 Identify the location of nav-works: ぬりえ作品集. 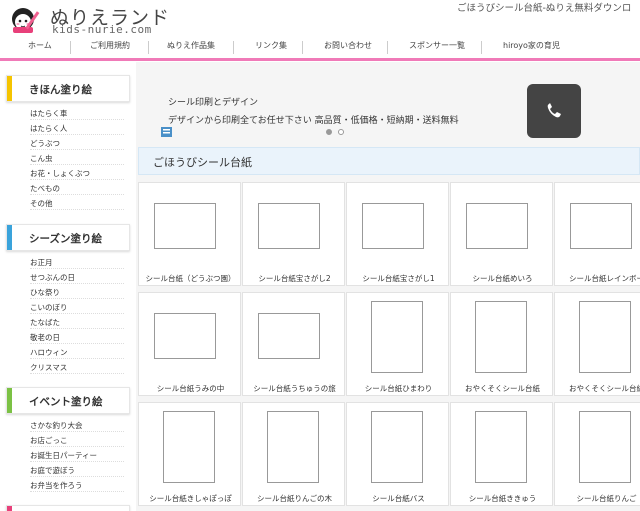
(191, 45).